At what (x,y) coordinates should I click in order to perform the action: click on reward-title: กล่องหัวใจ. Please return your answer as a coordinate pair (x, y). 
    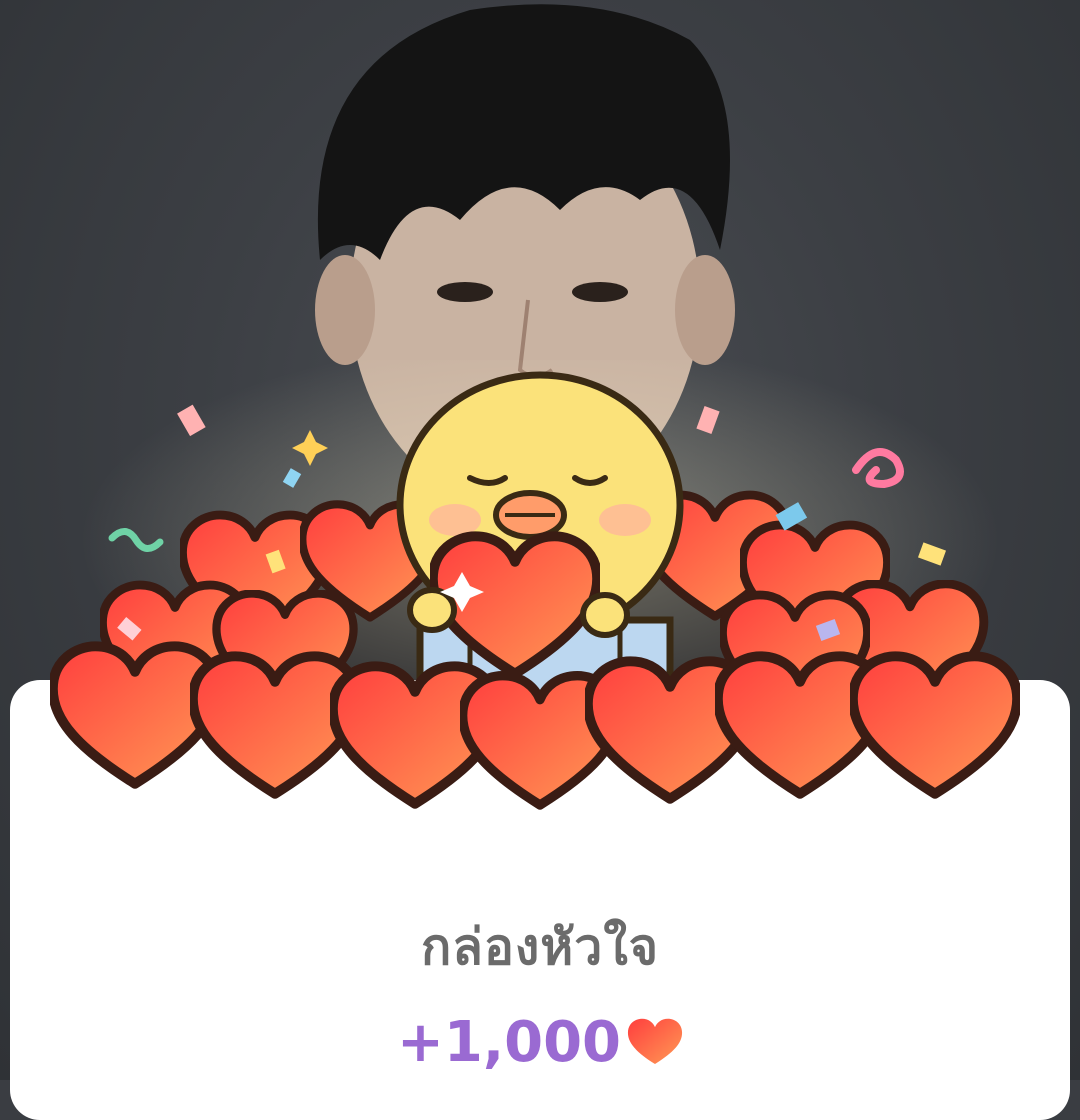
    Looking at the image, I should click on (540, 947).